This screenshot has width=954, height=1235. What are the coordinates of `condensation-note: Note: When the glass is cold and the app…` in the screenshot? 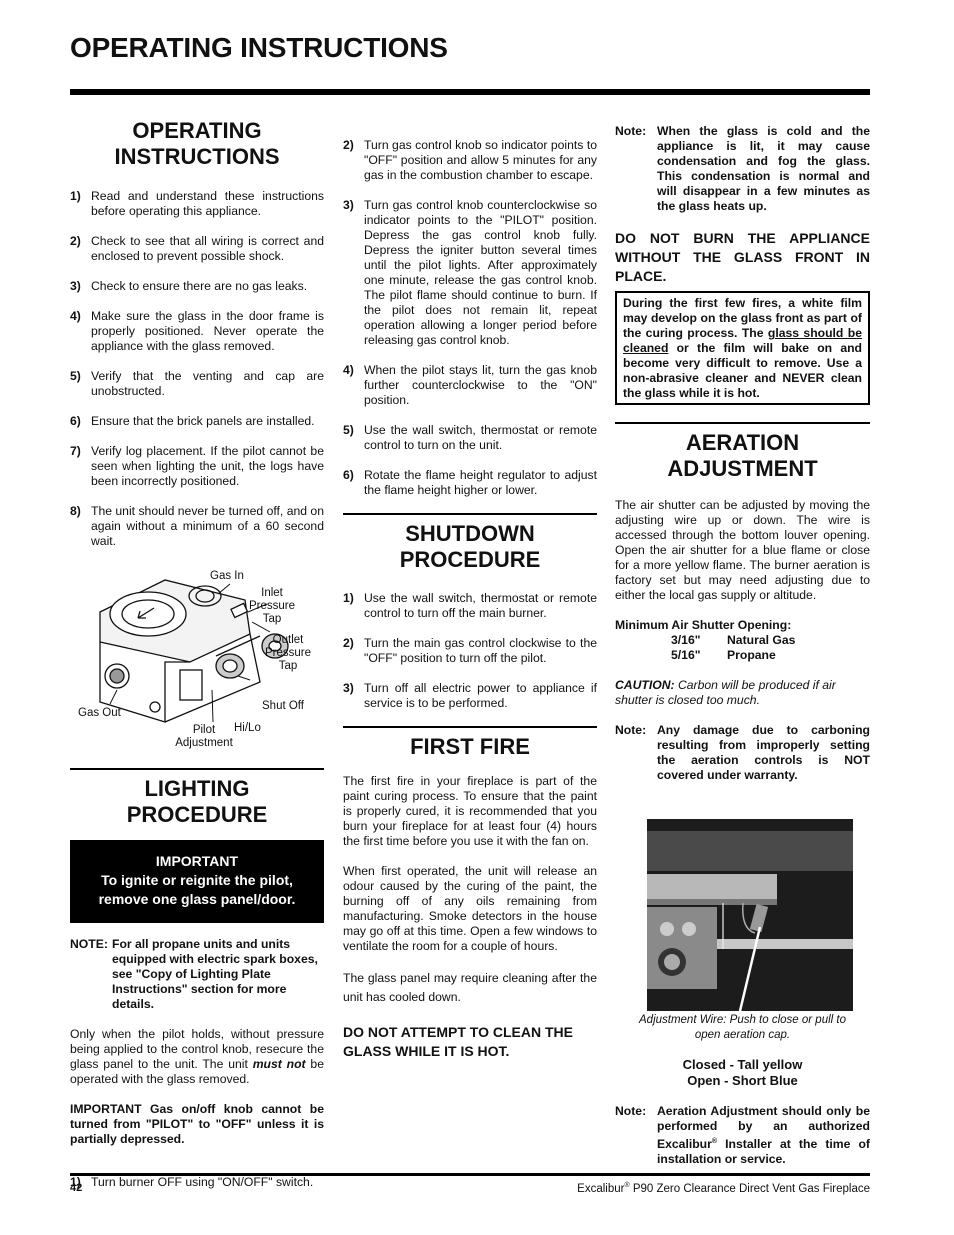 It's located at (742, 169).